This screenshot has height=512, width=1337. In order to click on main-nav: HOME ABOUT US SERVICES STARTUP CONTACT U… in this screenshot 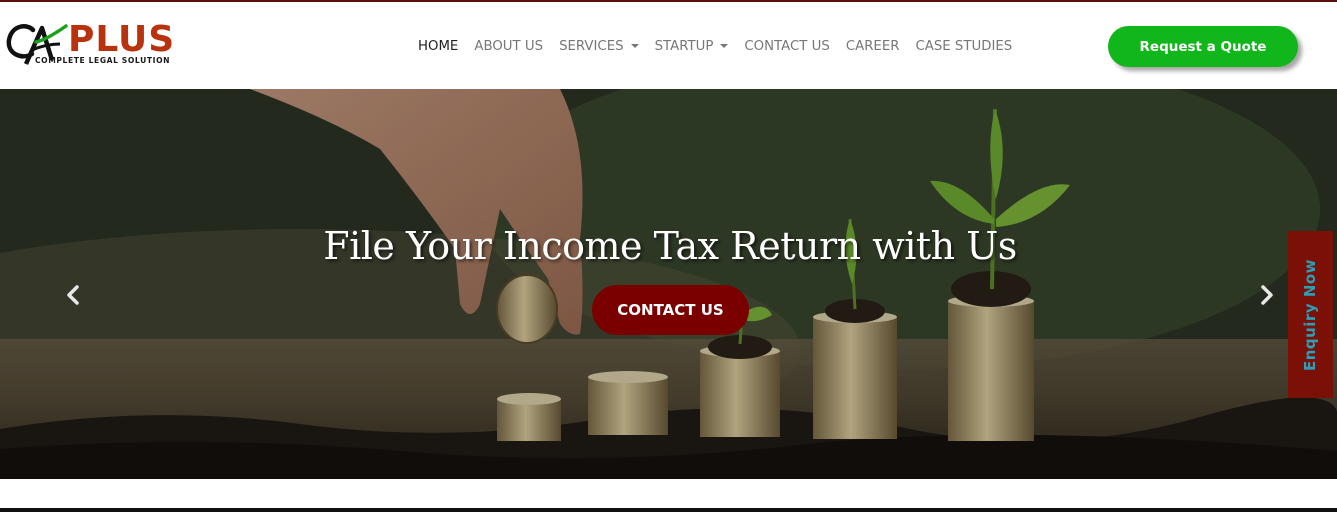, I will do `click(715, 46)`.